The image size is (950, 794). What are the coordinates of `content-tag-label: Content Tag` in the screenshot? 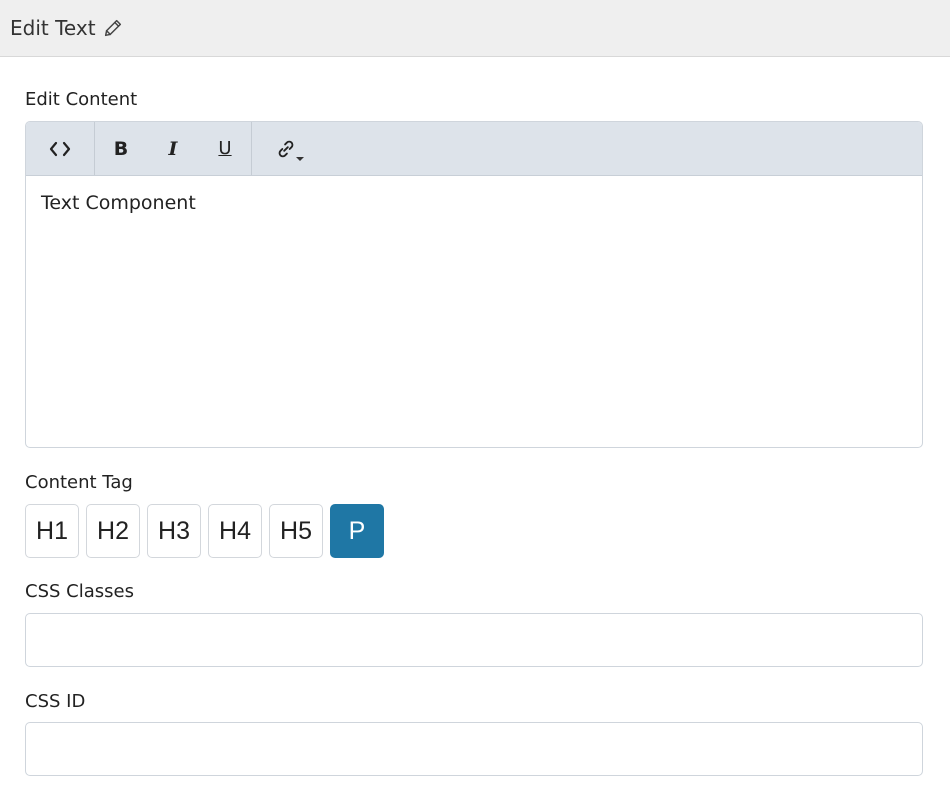 It's located at (79, 482).